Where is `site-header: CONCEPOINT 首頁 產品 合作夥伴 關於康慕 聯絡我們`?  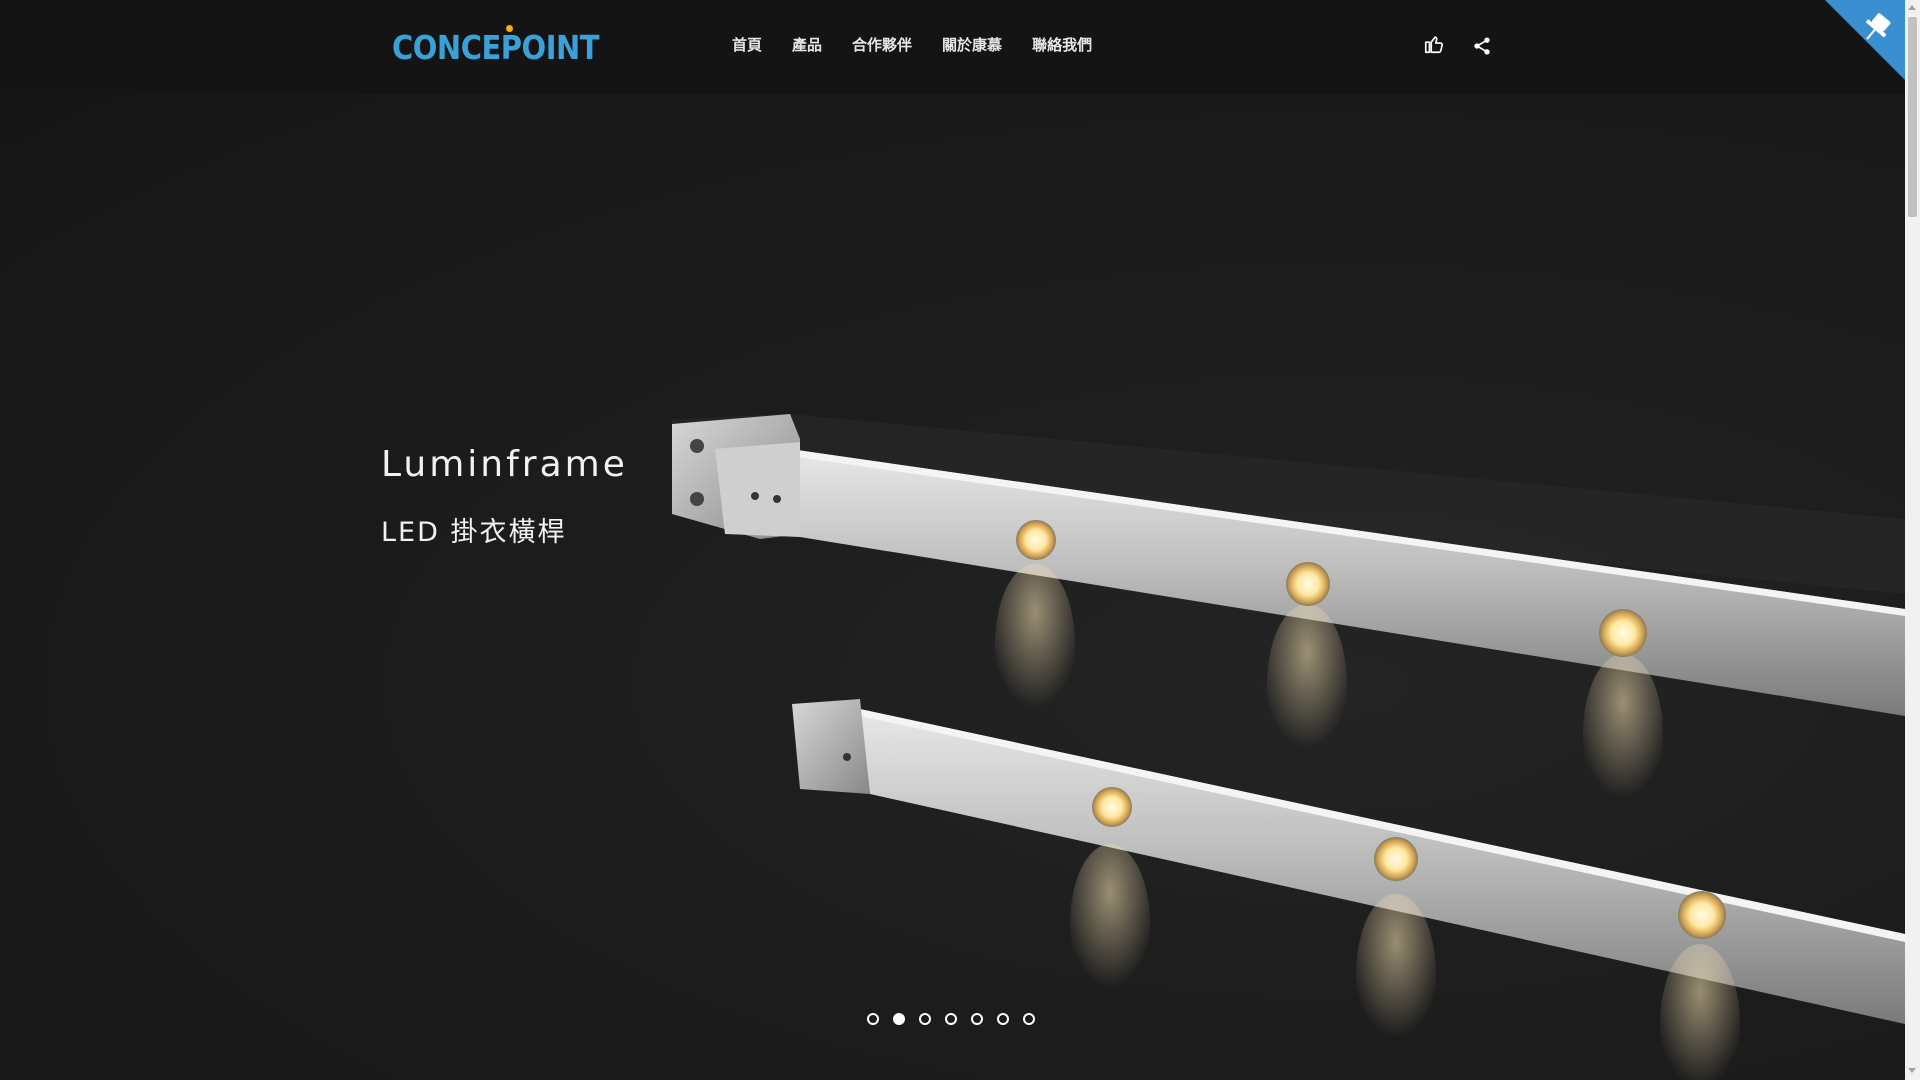 site-header: CONCEPOINT 首頁 產品 合作夥伴 關於康慕 聯絡我們 is located at coordinates (952, 47).